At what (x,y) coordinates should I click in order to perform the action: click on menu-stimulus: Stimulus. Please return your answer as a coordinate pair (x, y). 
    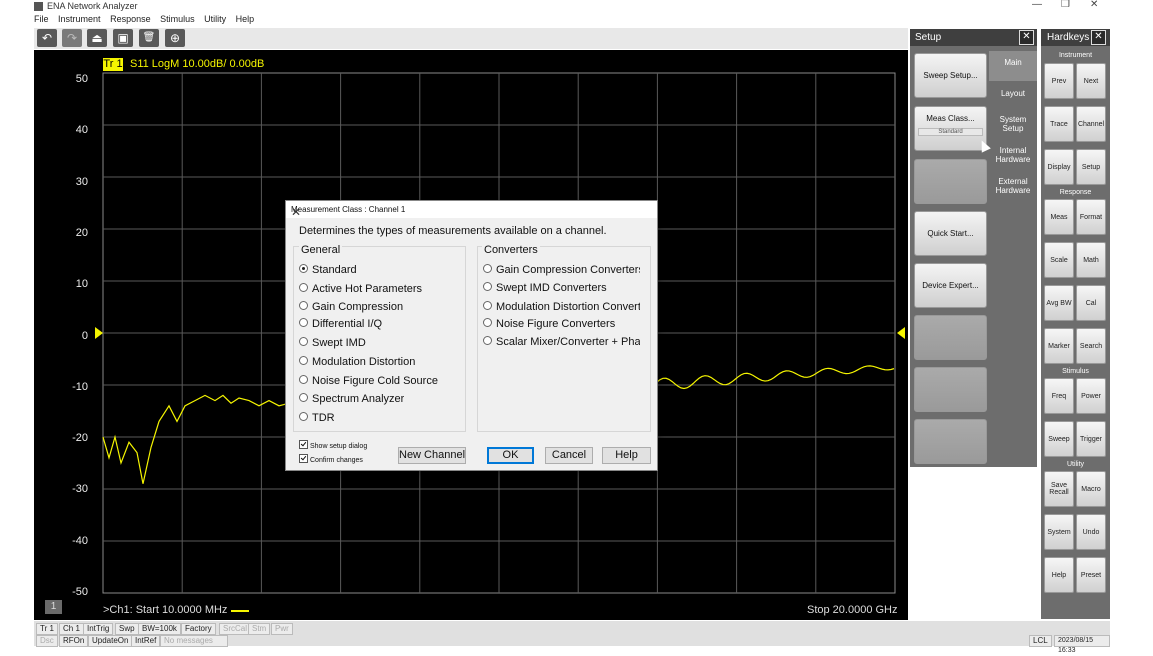
    Looking at the image, I should click on (177, 19).